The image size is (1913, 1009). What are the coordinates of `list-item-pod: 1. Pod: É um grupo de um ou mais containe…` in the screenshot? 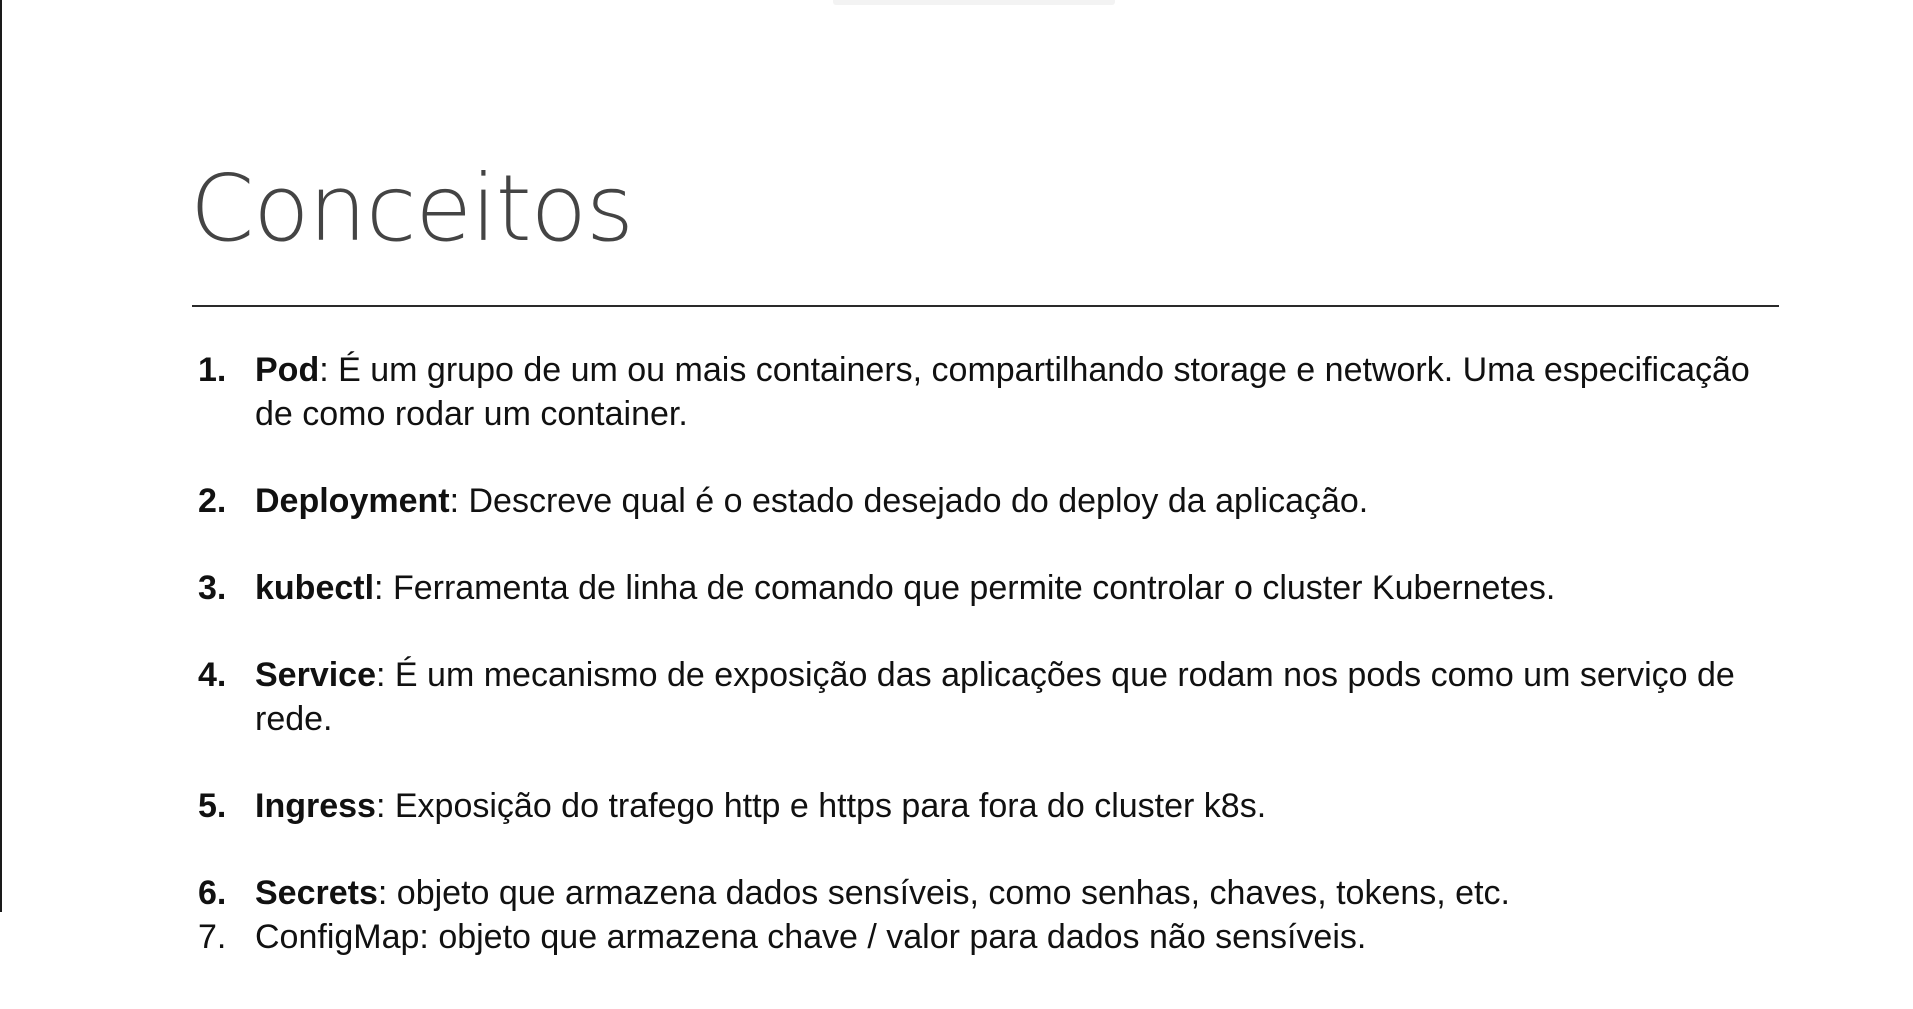 It's located at (972, 392).